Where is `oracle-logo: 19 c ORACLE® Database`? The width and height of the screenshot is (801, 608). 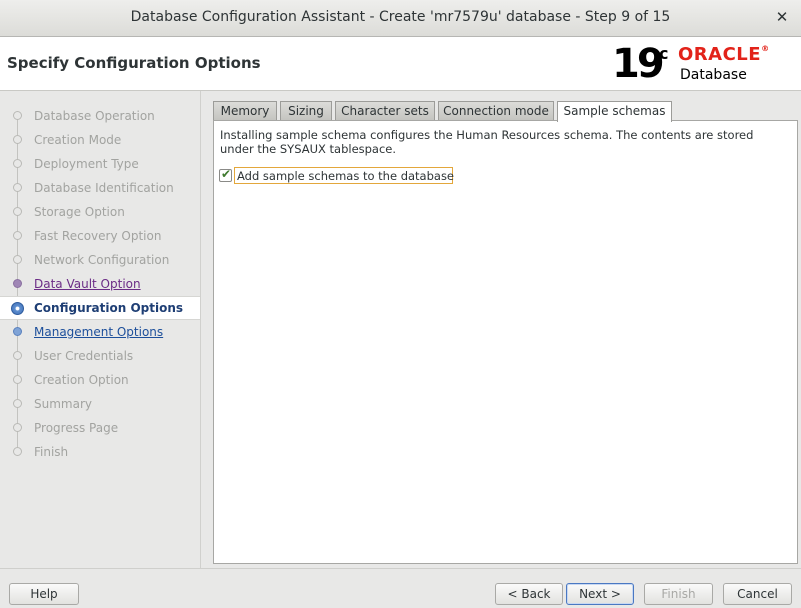 oracle-logo: 19 c ORACLE® Database is located at coordinates (702, 64).